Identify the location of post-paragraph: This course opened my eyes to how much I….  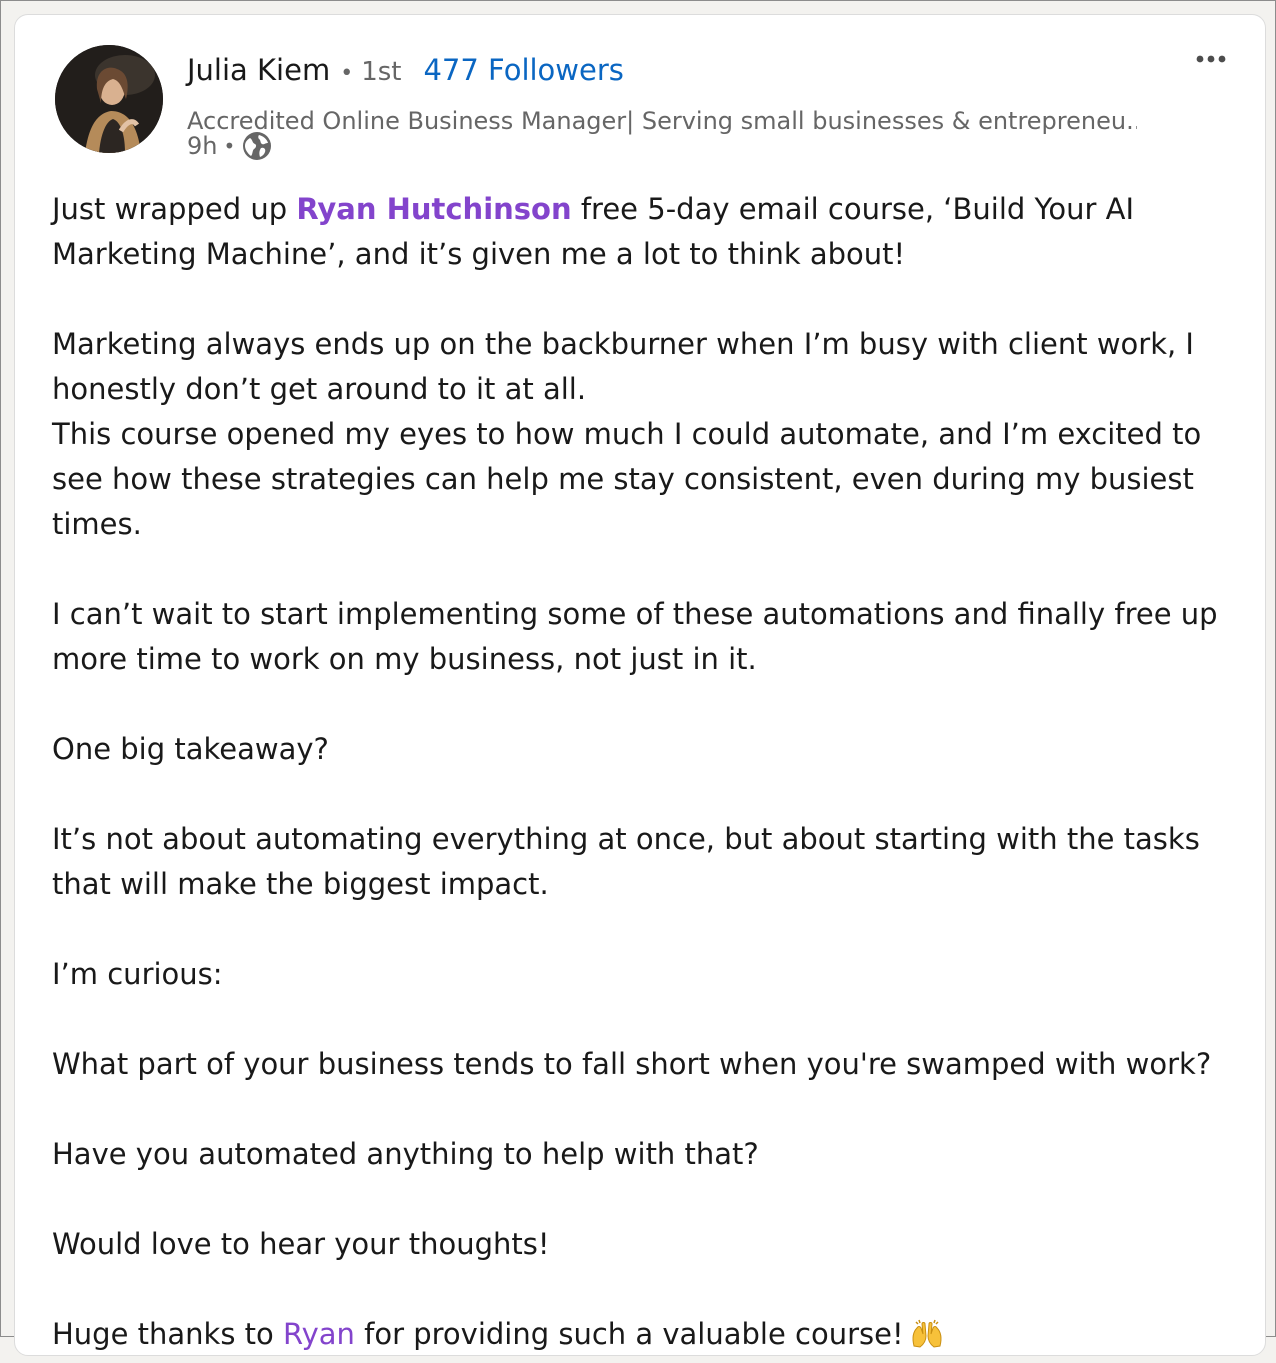
(627, 479).